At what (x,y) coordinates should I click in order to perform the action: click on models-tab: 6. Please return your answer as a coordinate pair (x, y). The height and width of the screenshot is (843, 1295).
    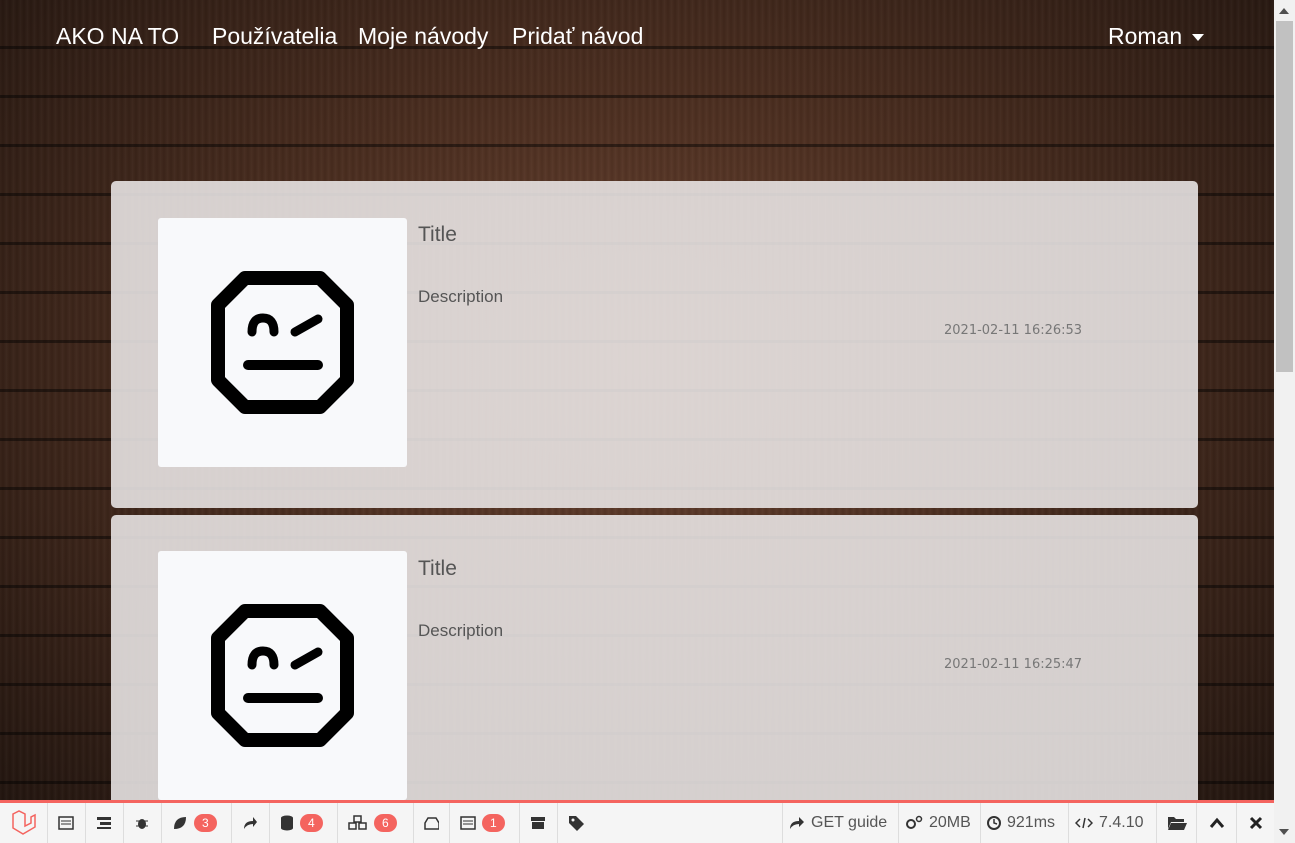
    Looking at the image, I should click on (376, 823).